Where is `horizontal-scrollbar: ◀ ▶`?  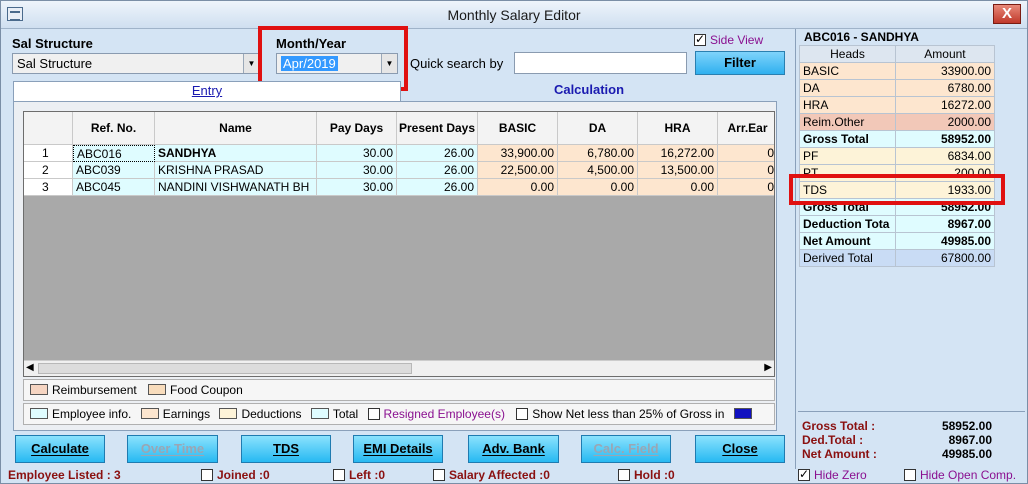
horizontal-scrollbar: ◀ ▶ is located at coordinates (399, 368).